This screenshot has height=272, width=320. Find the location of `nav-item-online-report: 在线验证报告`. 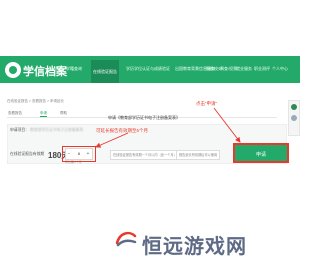

nav-item-online-report: 在线验证报告 is located at coordinates (105, 71).